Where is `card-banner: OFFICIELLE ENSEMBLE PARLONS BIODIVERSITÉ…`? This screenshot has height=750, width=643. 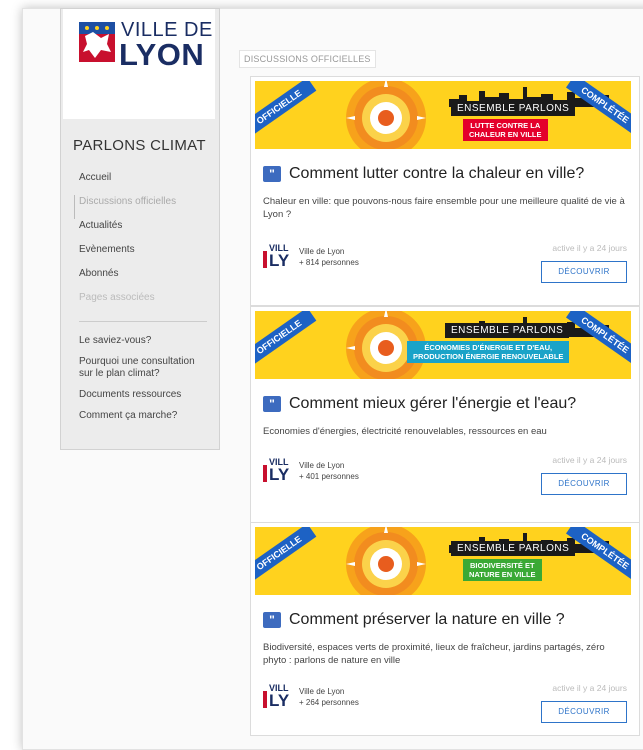 card-banner: OFFICIELLE ENSEMBLE PARLONS BIODIVERSITÉ… is located at coordinates (443, 561).